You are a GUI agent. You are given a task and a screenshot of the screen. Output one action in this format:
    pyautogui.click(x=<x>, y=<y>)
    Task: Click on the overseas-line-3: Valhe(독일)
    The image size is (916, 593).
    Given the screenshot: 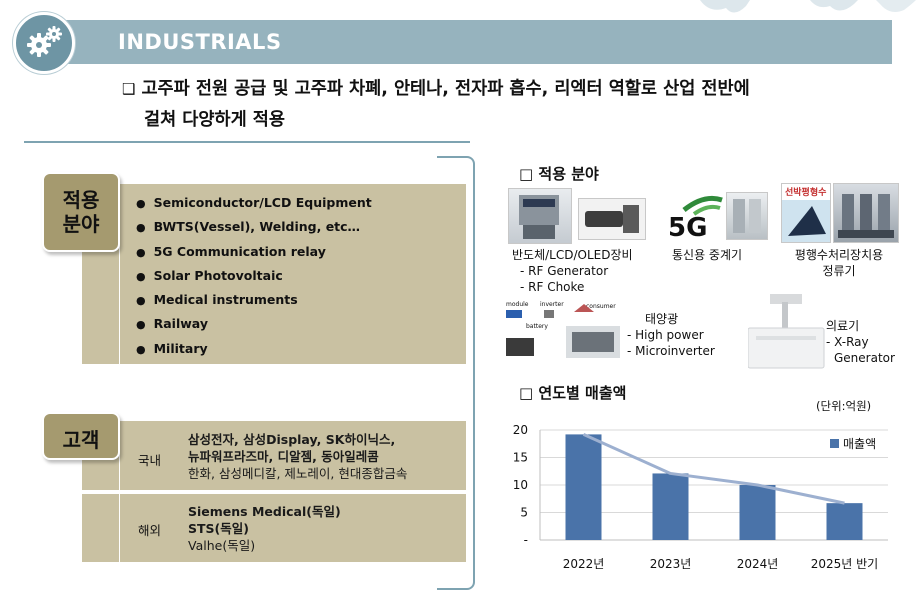 What is the action you would take?
    pyautogui.click(x=222, y=545)
    